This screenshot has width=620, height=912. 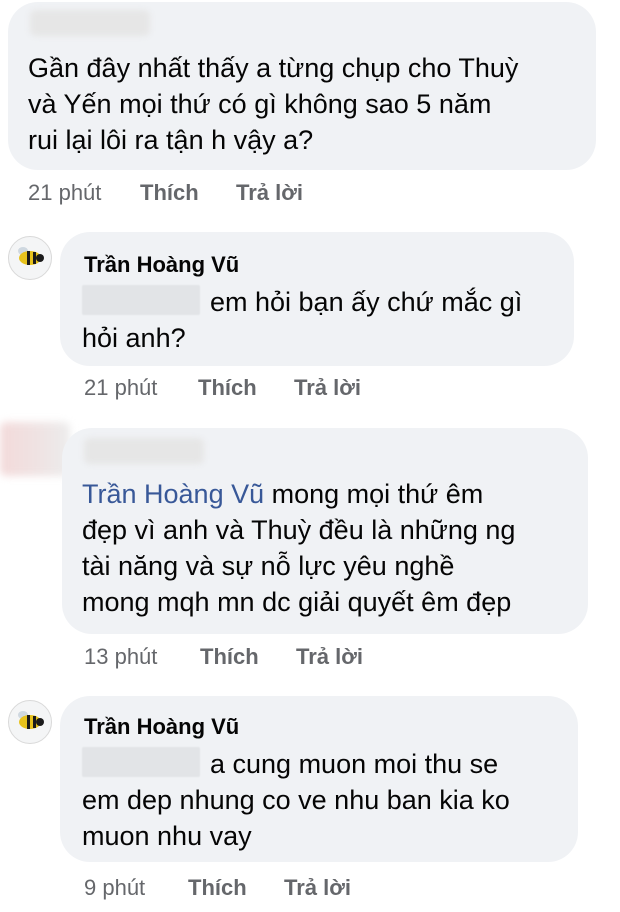 I want to click on comment-text: em hỏi bạn ấy chứ mắc gì hỏi anh?, so click(x=302, y=320).